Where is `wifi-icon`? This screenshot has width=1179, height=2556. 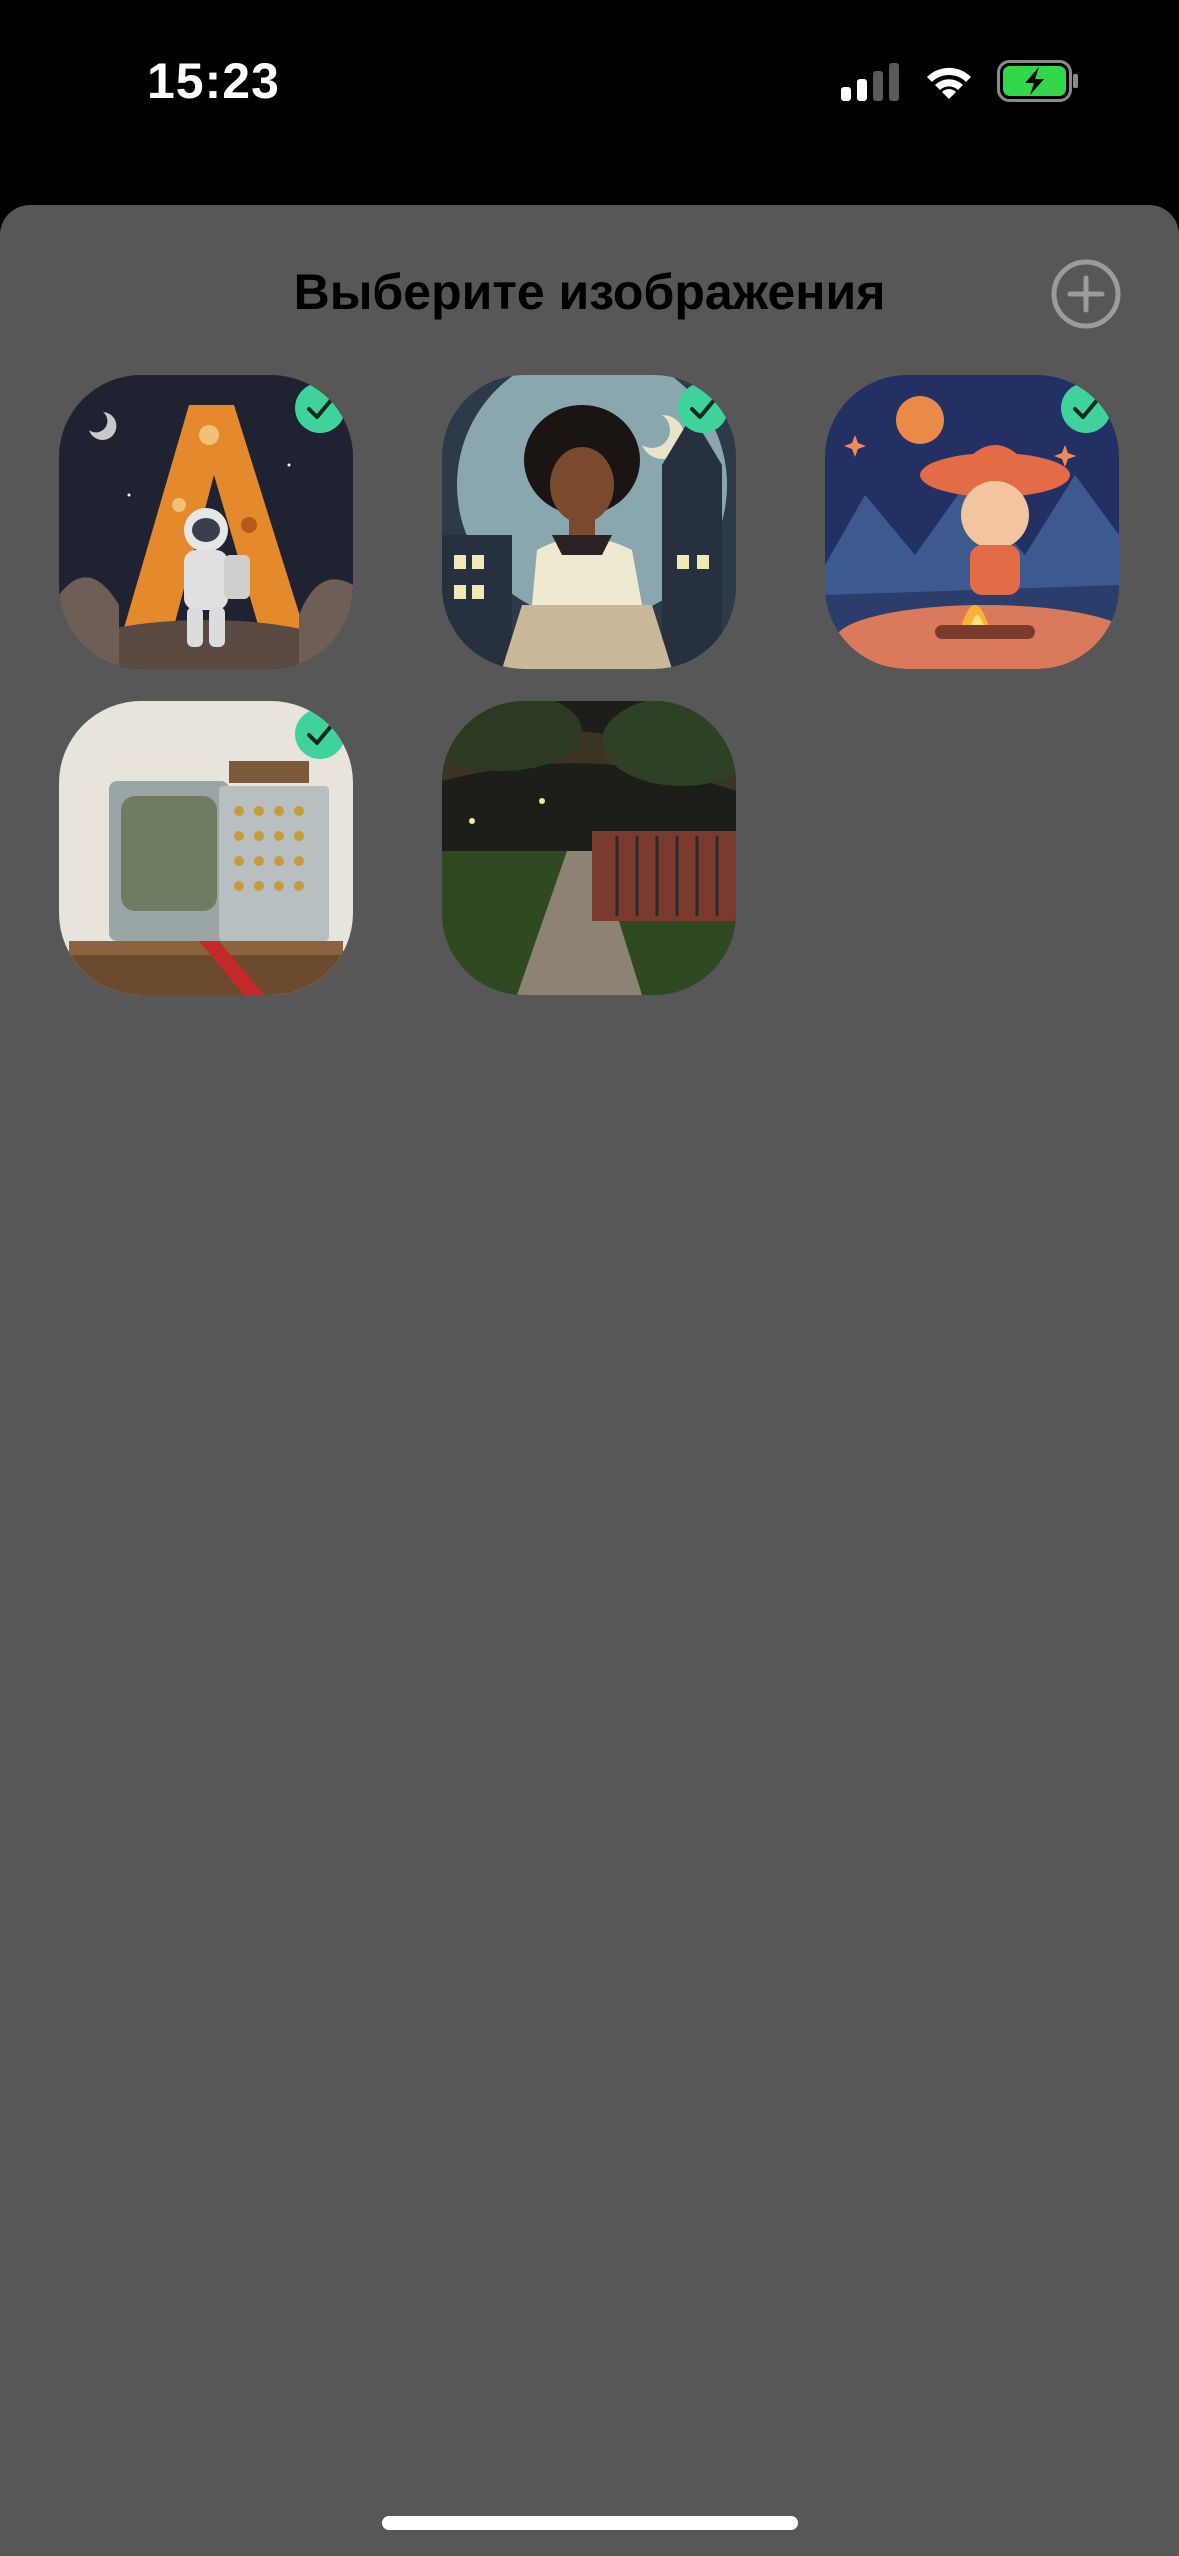
wifi-icon is located at coordinates (949, 83).